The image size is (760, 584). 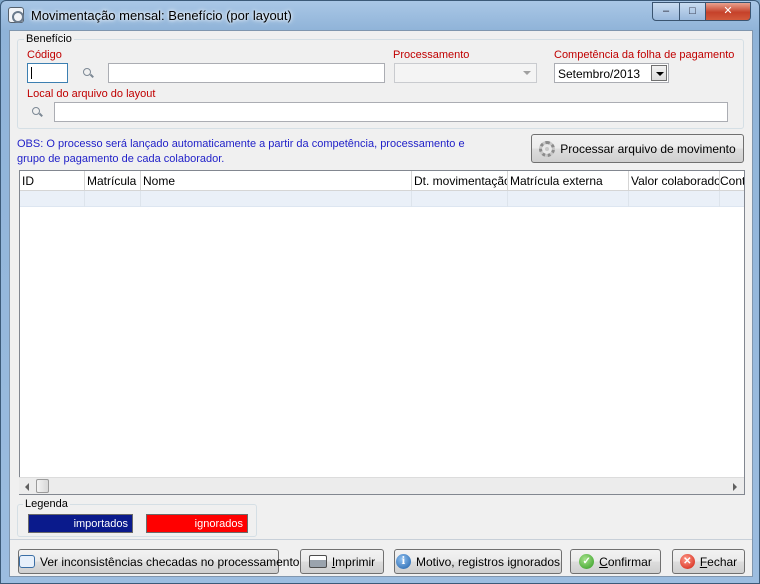 I want to click on minimize-button: –, so click(x=666, y=11).